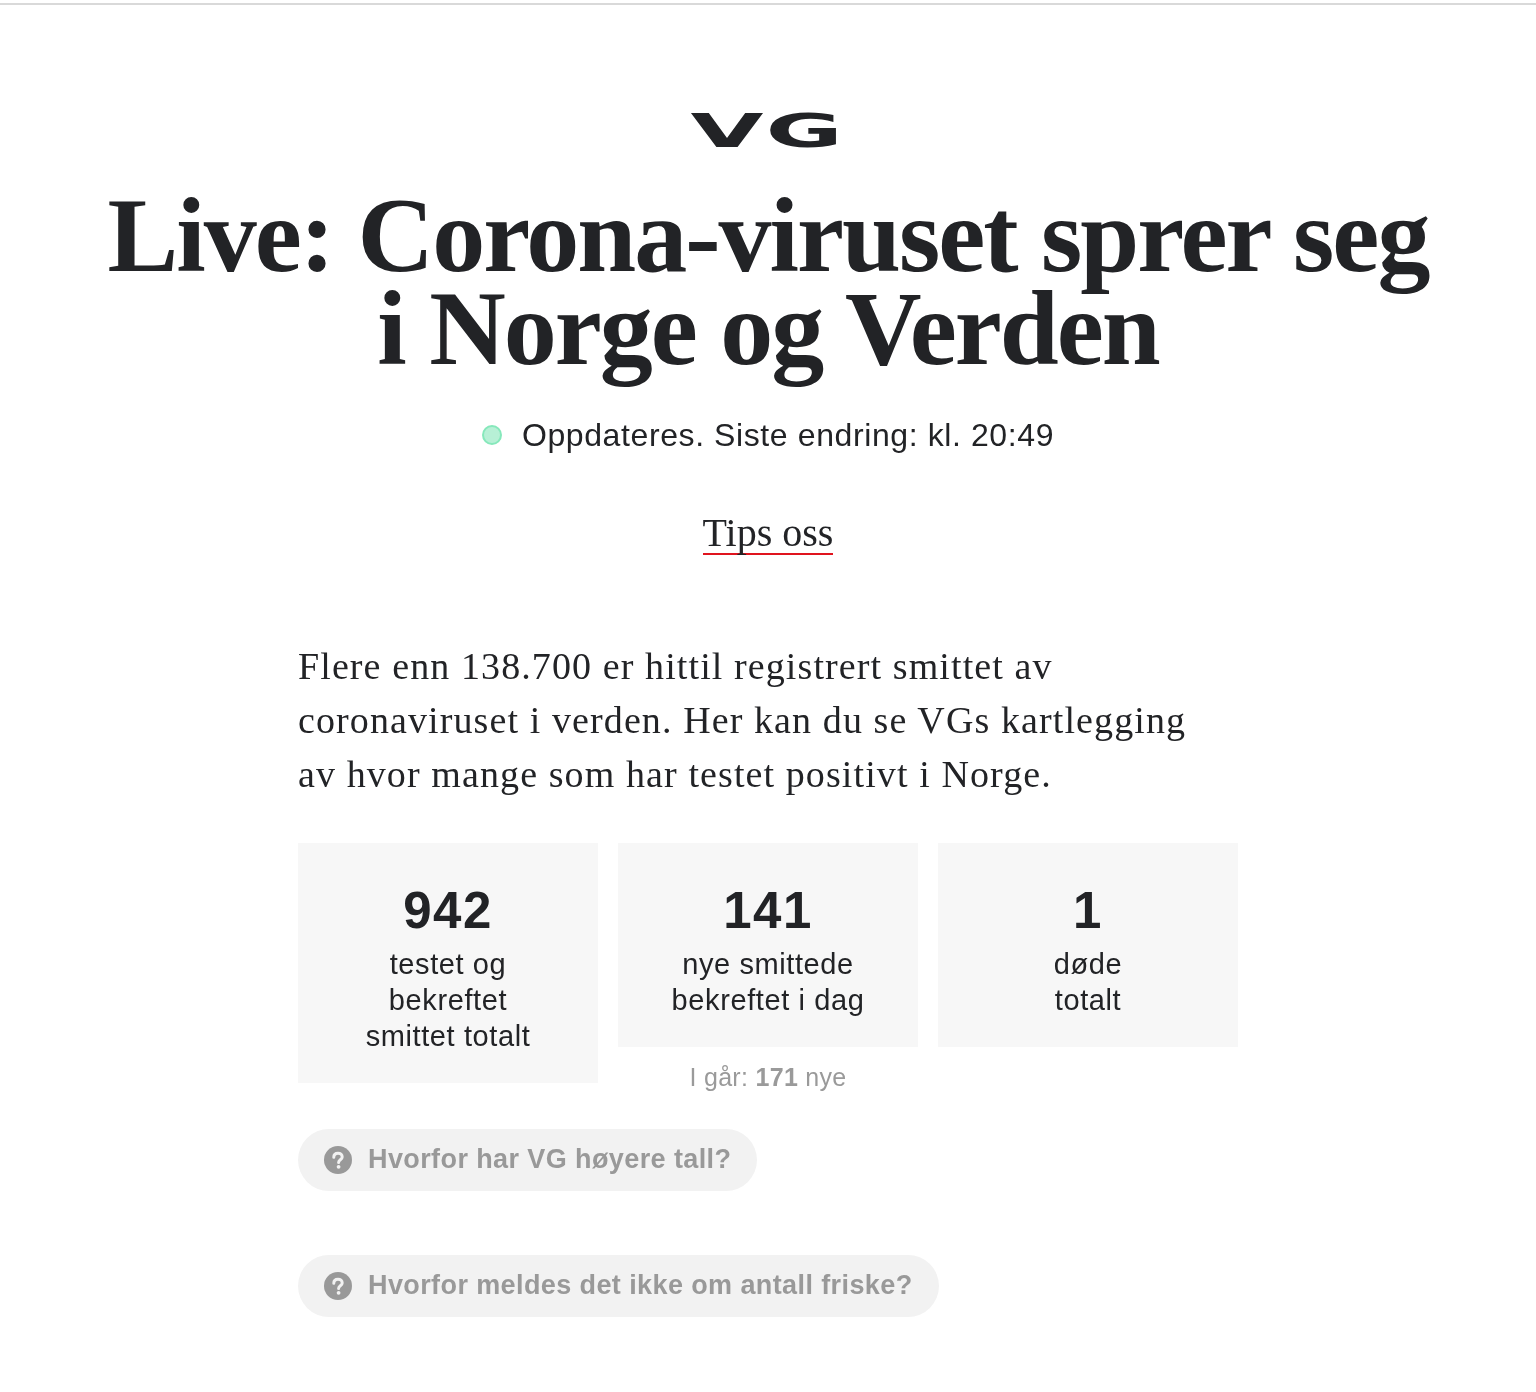 The image size is (1536, 1392). What do you see at coordinates (743, 720) in the screenshot?
I see `intro-paragraph: Flere enn 138.700 er hittil registrert smittet av coronaviruset i verden. Her kan du se VGs kartlegging av hvor mange som har testet positivt i Norge.` at bounding box center [743, 720].